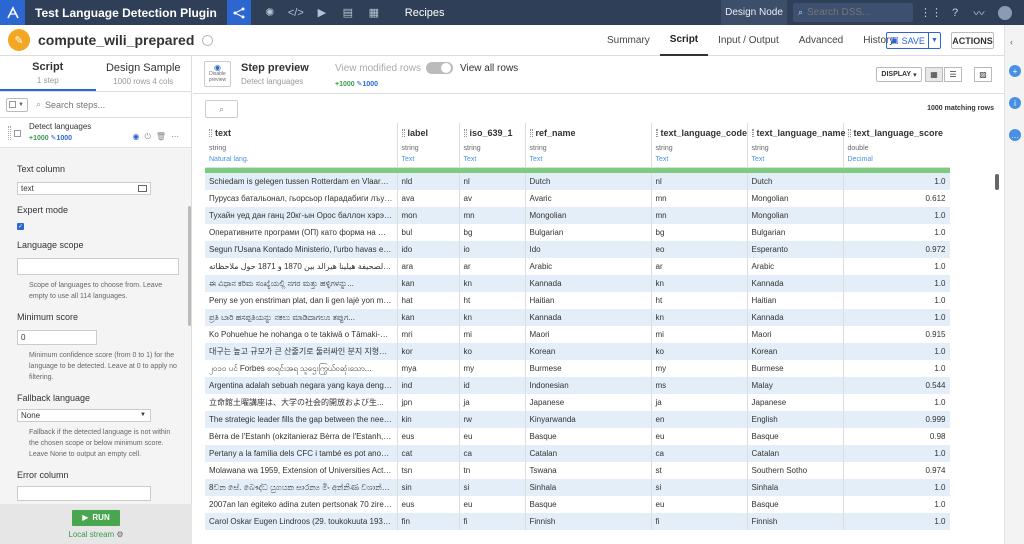 The height and width of the screenshot is (544, 1024). What do you see at coordinates (795, 385) in the screenshot?
I see `cell-text_language_name: Malay` at bounding box center [795, 385].